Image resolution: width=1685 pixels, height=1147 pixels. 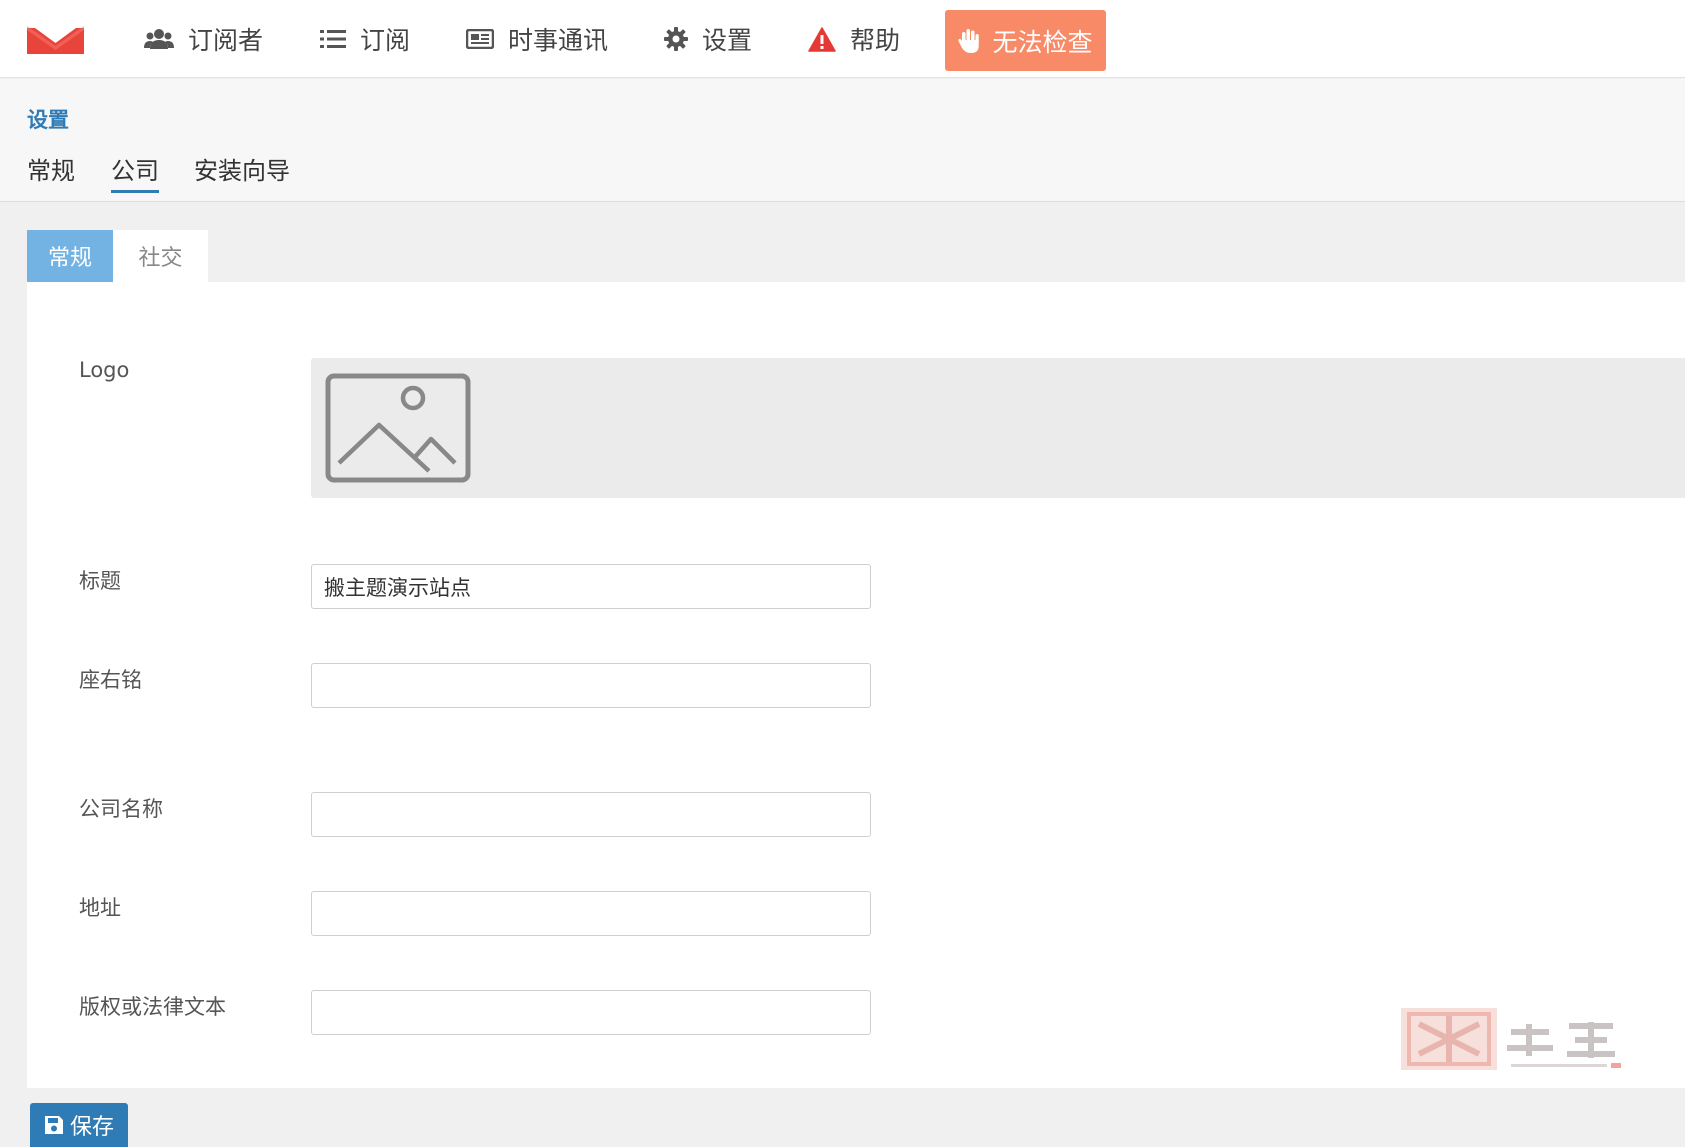 What do you see at coordinates (998, 428) in the screenshot?
I see `logo-upload-area` at bounding box center [998, 428].